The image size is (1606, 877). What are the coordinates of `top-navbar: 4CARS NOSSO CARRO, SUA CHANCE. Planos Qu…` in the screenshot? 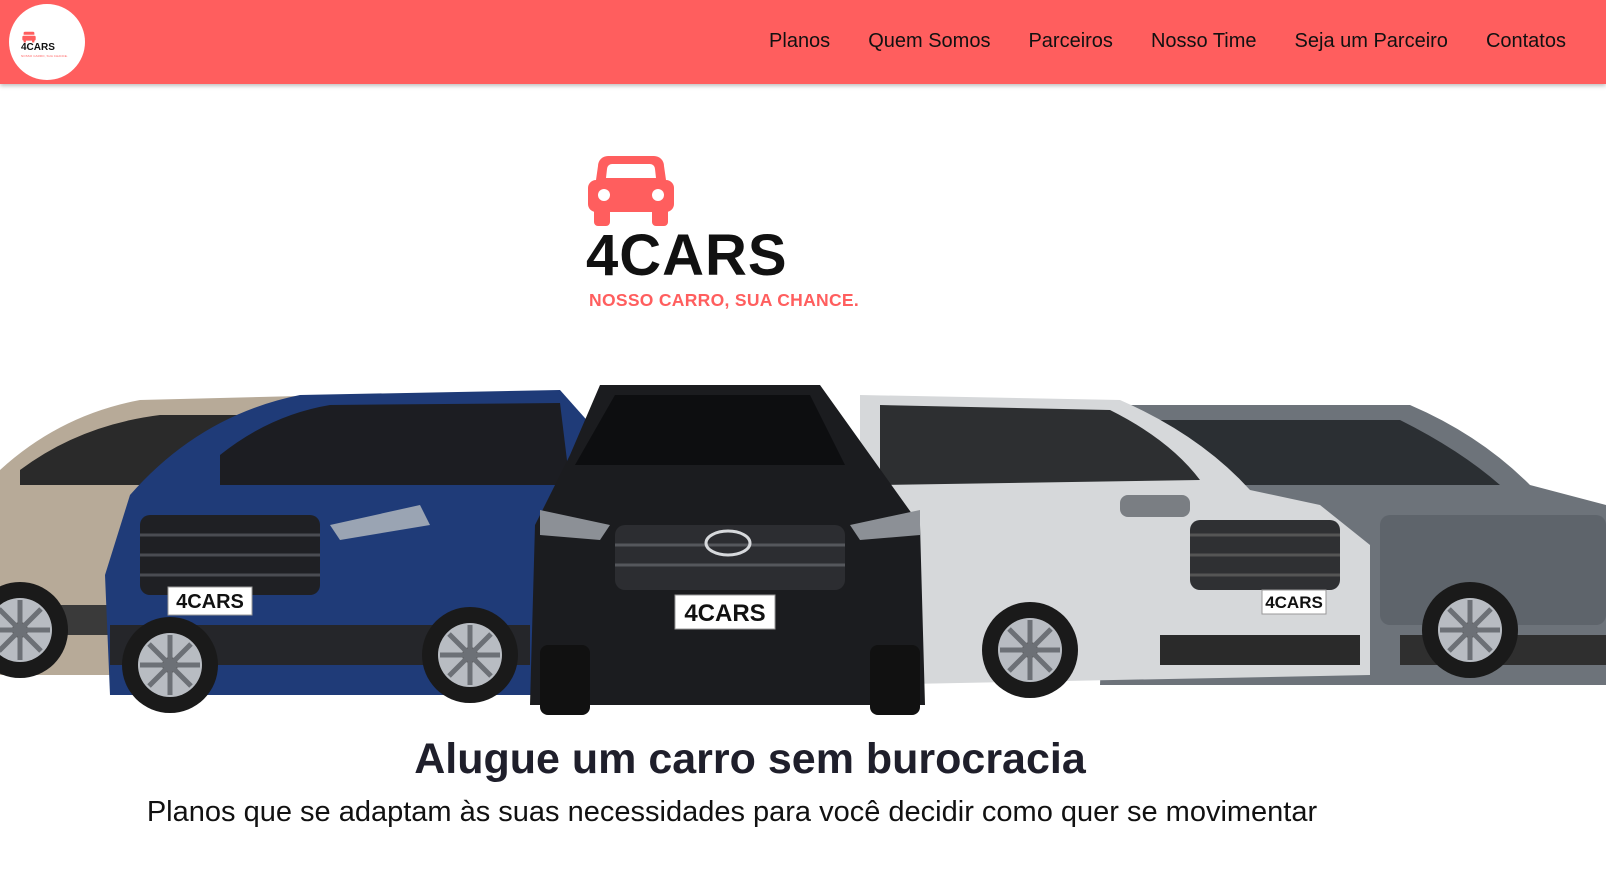 It's located at (803, 42).